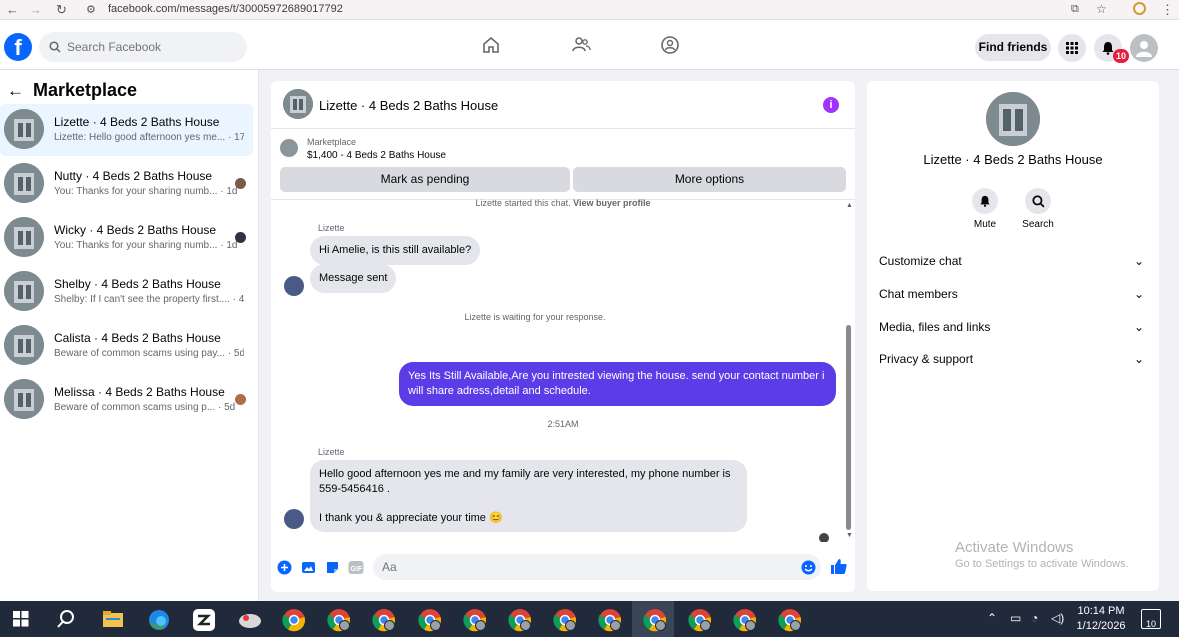 Image resolution: width=1179 pixels, height=637 pixels. What do you see at coordinates (992, 618) in the screenshot?
I see `chevron-up-icon: ⌃` at bounding box center [992, 618].